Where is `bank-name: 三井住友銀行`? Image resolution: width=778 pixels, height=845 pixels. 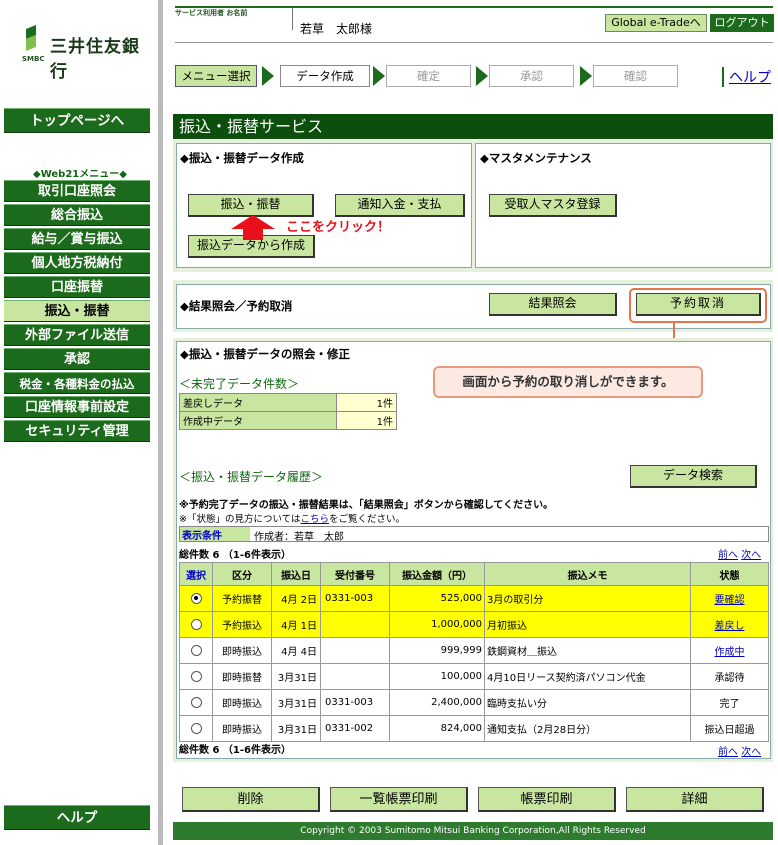
bank-name: 三井住友銀行 is located at coordinates (95, 59).